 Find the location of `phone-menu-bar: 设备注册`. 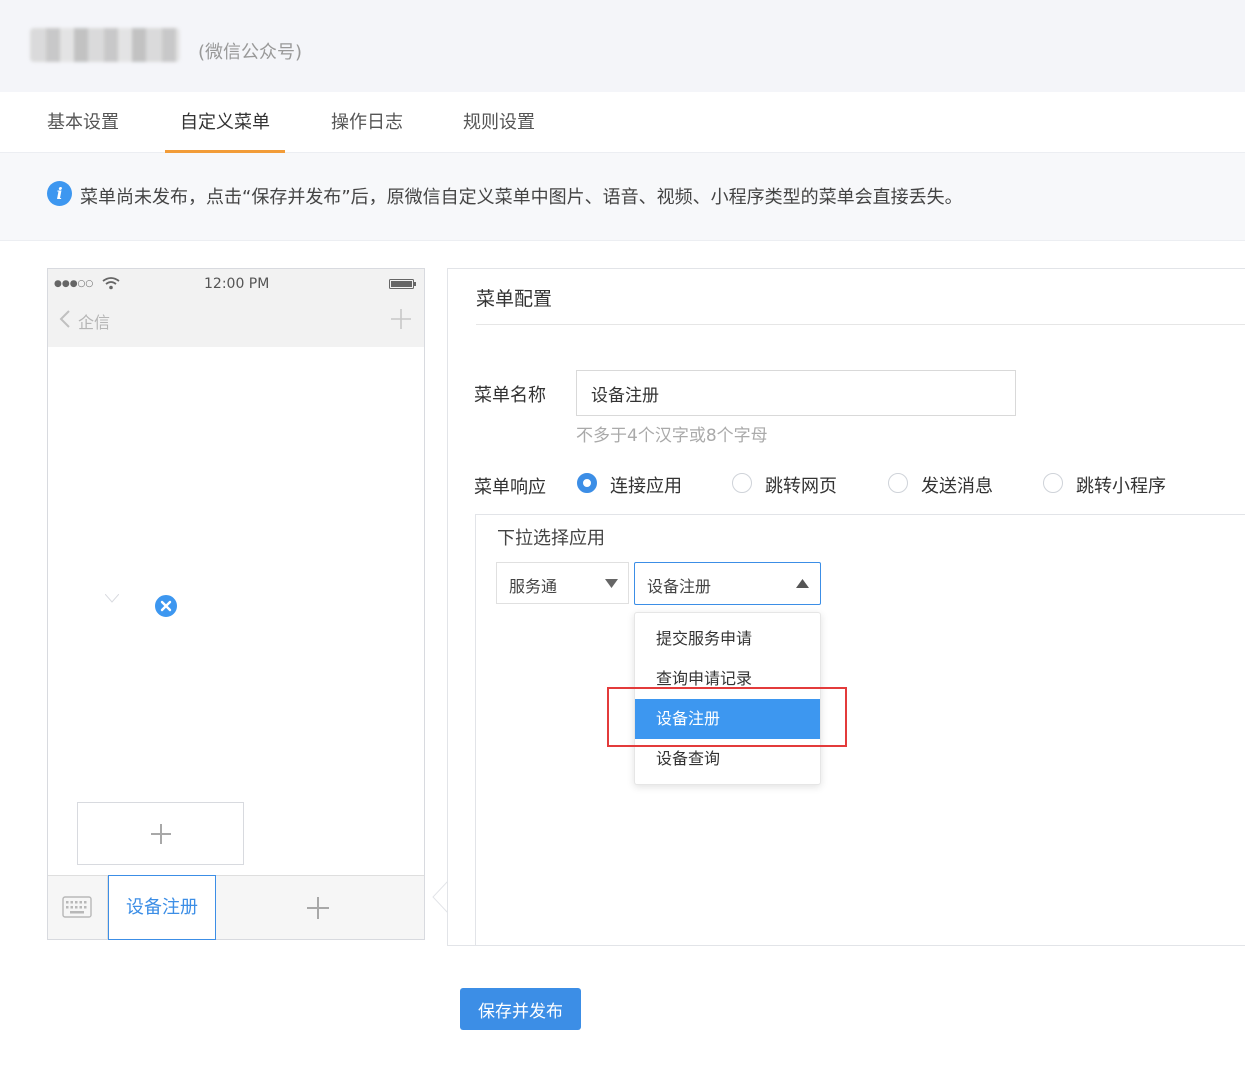

phone-menu-bar: 设备注册 is located at coordinates (236, 907).